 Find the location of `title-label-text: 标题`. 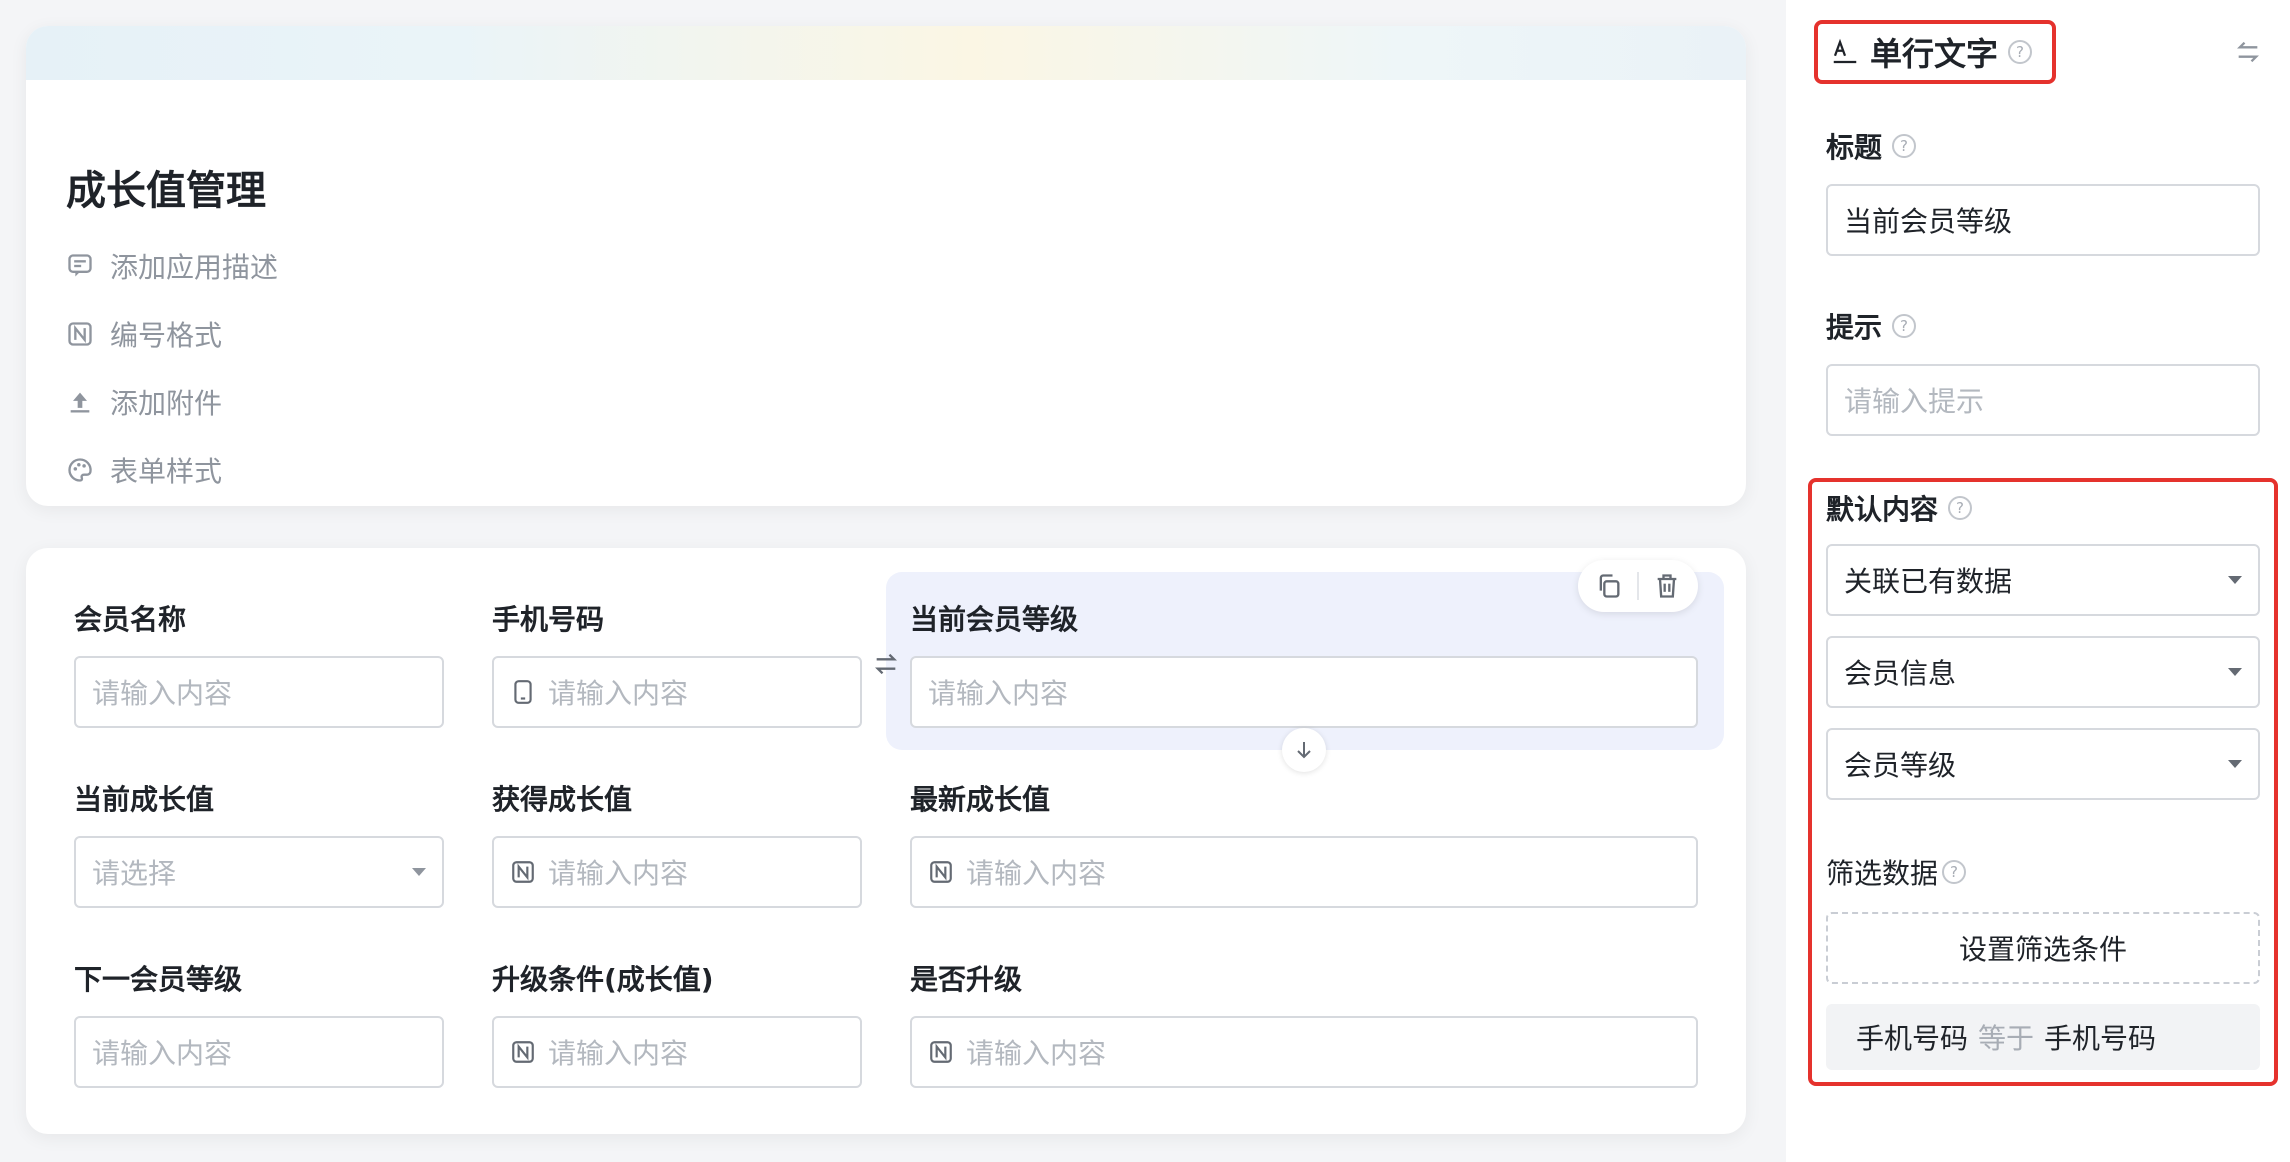

title-label-text: 标题 is located at coordinates (1854, 147).